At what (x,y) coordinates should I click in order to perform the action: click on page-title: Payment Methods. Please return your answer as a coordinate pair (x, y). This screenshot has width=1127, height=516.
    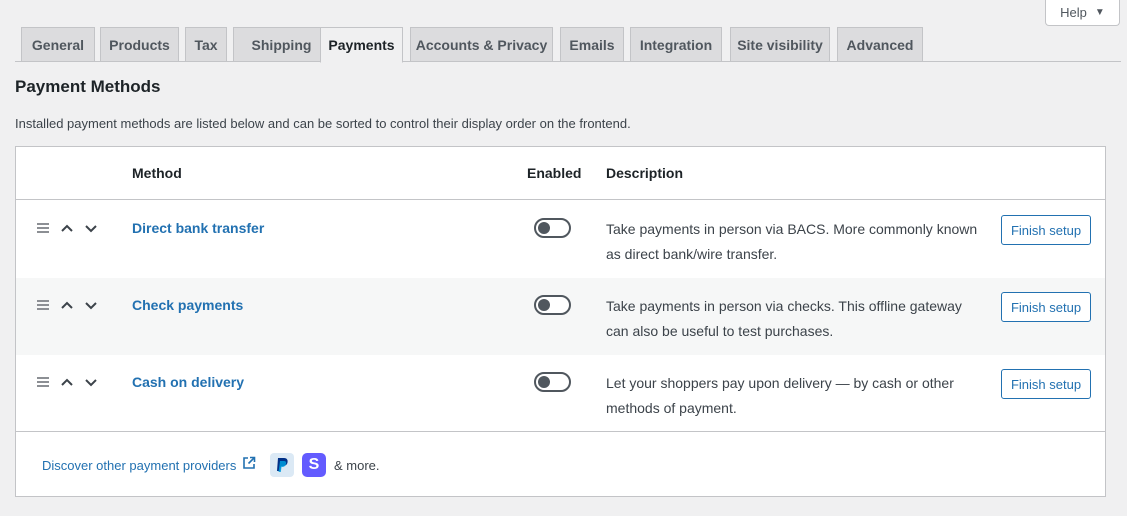
    Looking at the image, I should click on (88, 86).